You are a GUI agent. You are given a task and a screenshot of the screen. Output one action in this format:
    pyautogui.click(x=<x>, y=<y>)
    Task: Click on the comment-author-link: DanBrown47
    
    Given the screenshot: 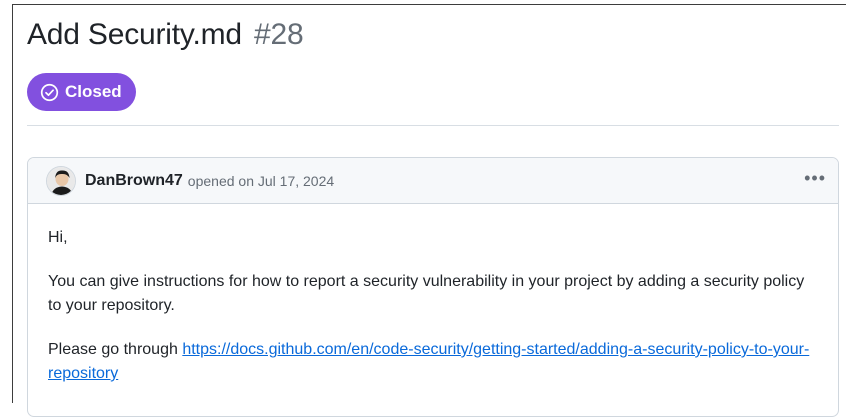 What is the action you would take?
    pyautogui.click(x=134, y=181)
    